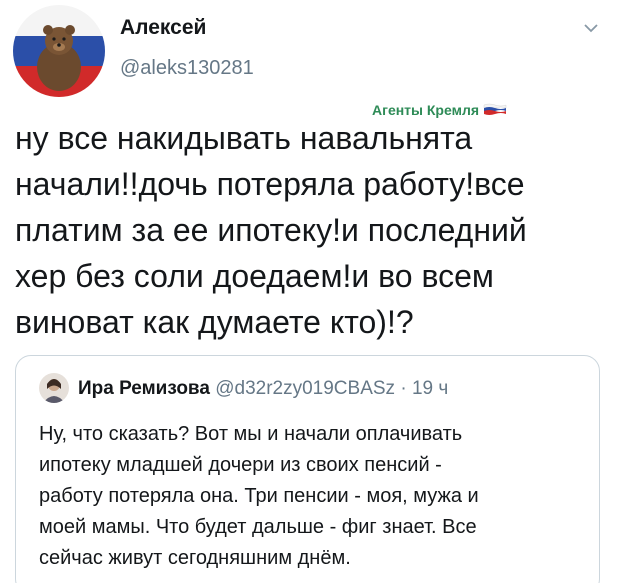 This screenshot has height=583, width=620. What do you see at coordinates (305, 388) in the screenshot?
I see `quoted-author-handle: @d32r2zy019CBASz` at bounding box center [305, 388].